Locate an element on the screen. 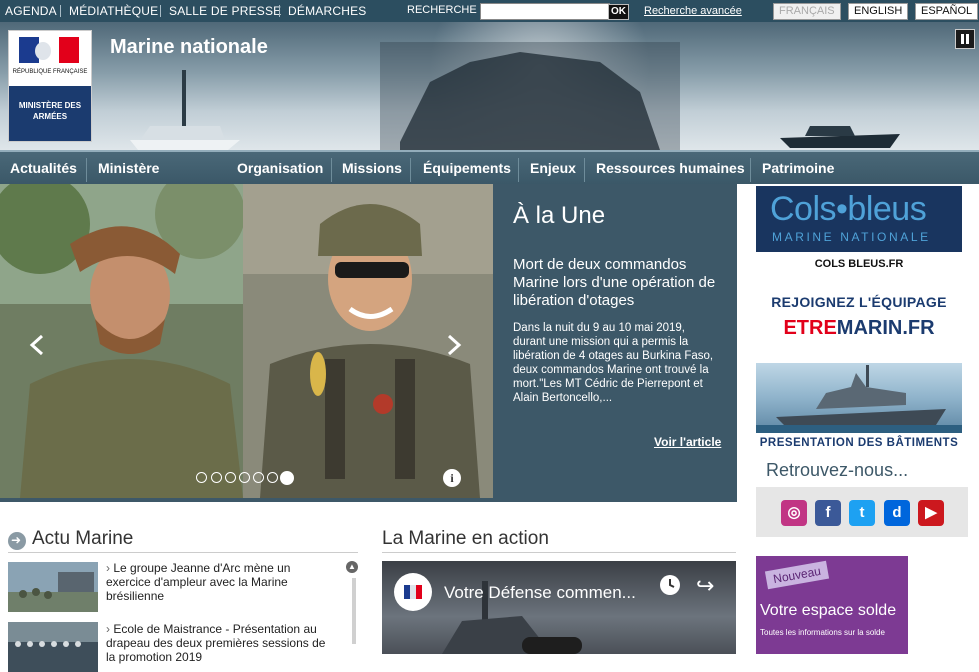  twitter-icon: t is located at coordinates (862, 513).